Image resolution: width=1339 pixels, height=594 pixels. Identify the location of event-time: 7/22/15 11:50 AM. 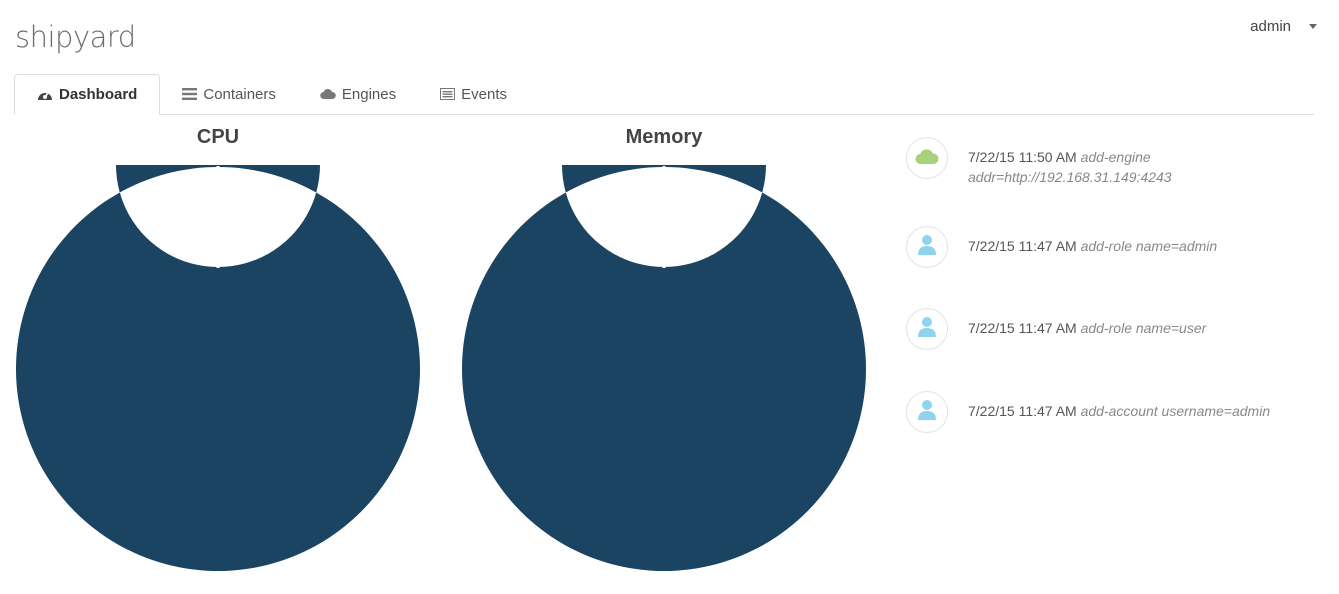
(1022, 157).